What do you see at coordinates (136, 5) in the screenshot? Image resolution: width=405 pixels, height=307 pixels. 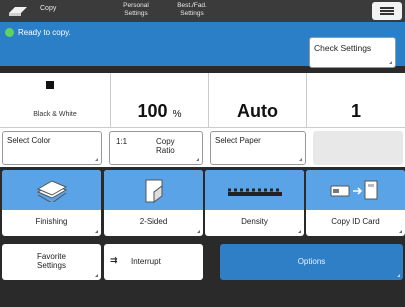 I see `tab-label: Personal` at bounding box center [136, 5].